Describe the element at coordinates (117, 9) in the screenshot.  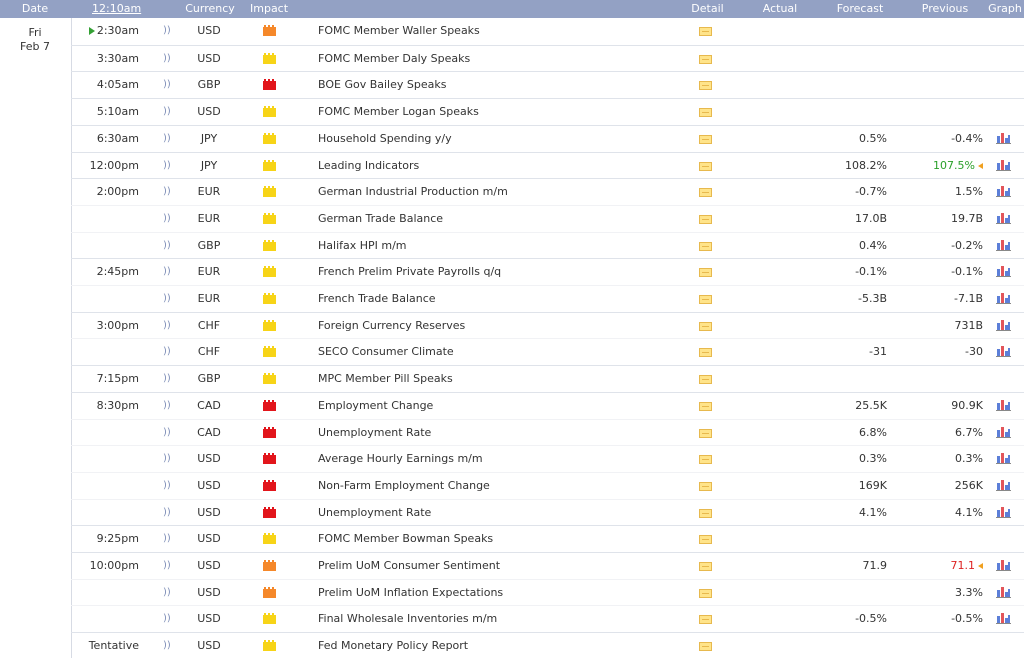
I see `header-time-link: 12:10am` at that location.